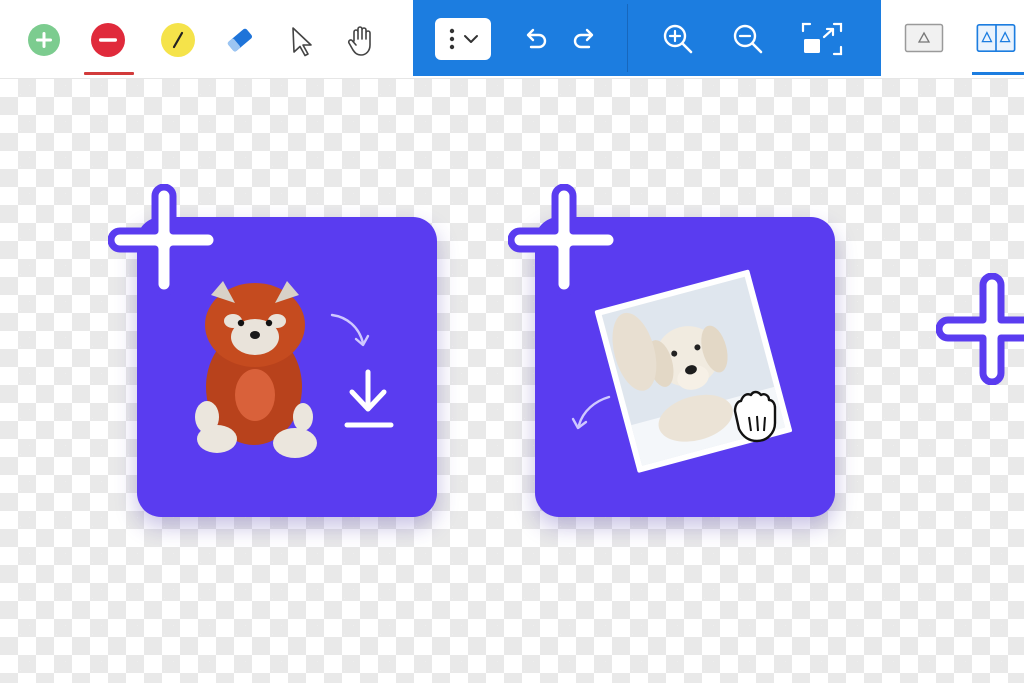 Image resolution: width=1024 pixels, height=683 pixels. I want to click on brush-tool-button, so click(178, 40).